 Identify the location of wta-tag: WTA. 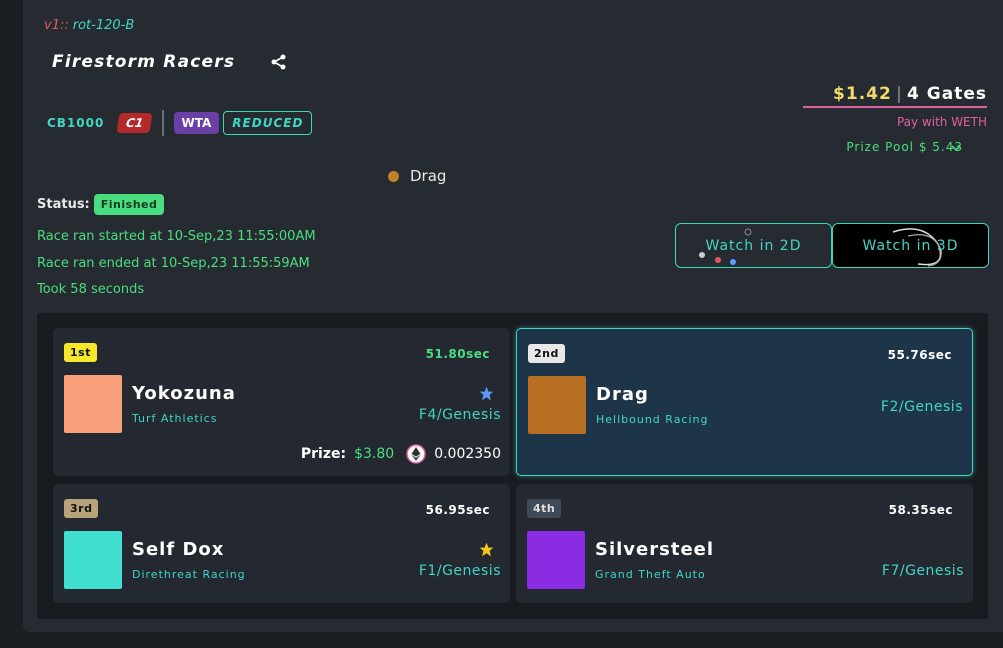
(196, 123).